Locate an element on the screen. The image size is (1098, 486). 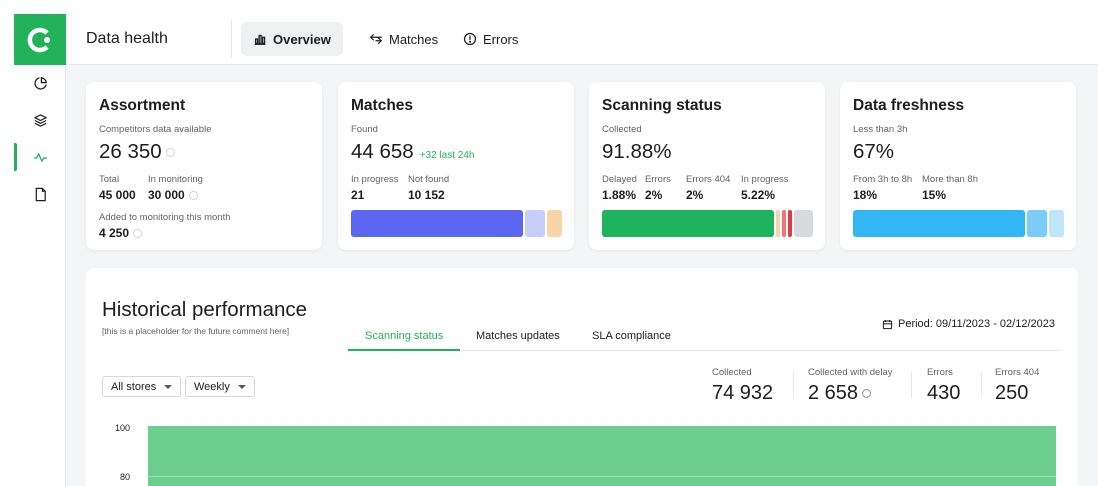
tab-matches: Matches is located at coordinates (403, 39).